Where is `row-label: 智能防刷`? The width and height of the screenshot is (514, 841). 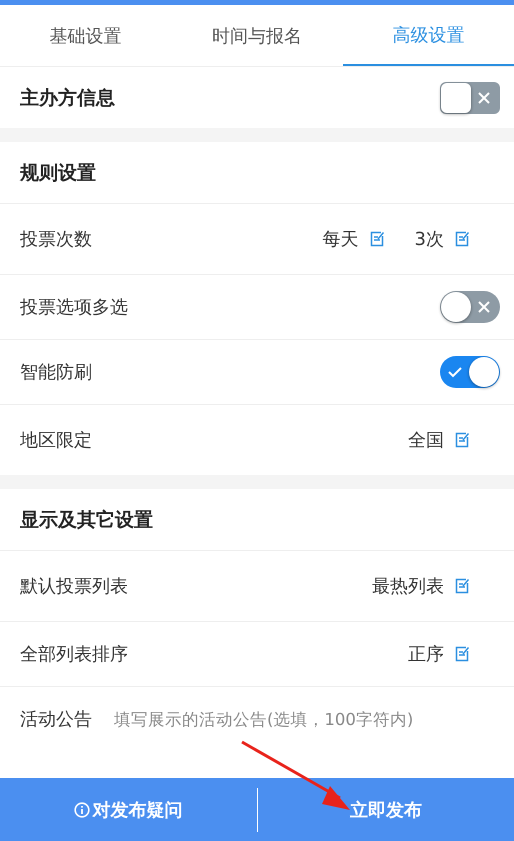
row-label: 智能防刷 is located at coordinates (56, 372).